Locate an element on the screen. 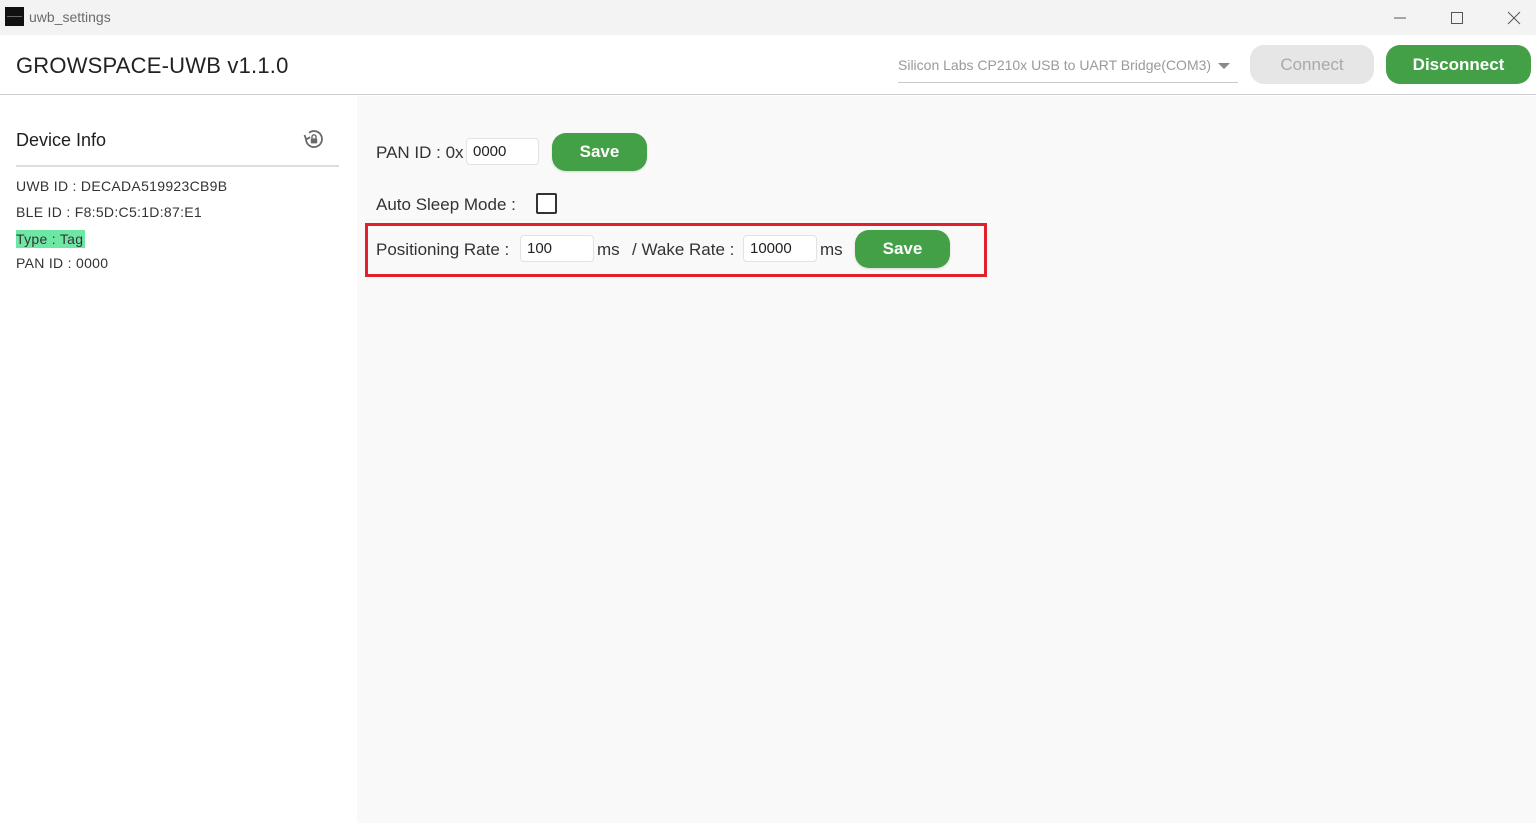 The height and width of the screenshot is (823, 1536). positioning-rate-unit: ms is located at coordinates (608, 249).